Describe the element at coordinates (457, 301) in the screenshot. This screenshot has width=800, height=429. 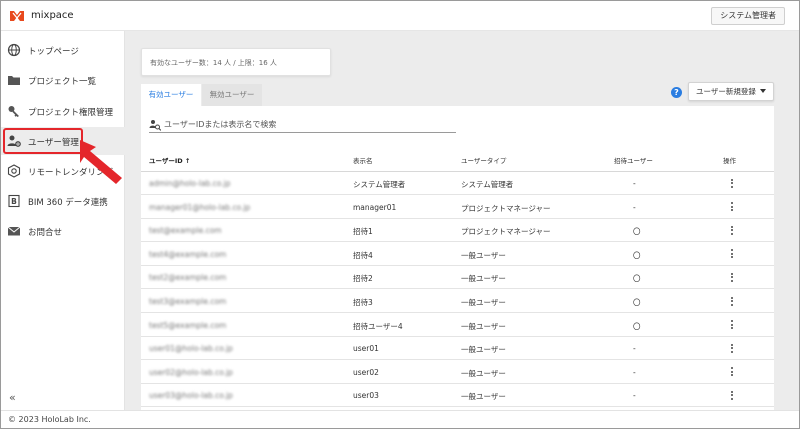
I see `table-row: test3@example.com 招待3 一般ユーザー 〇` at that location.